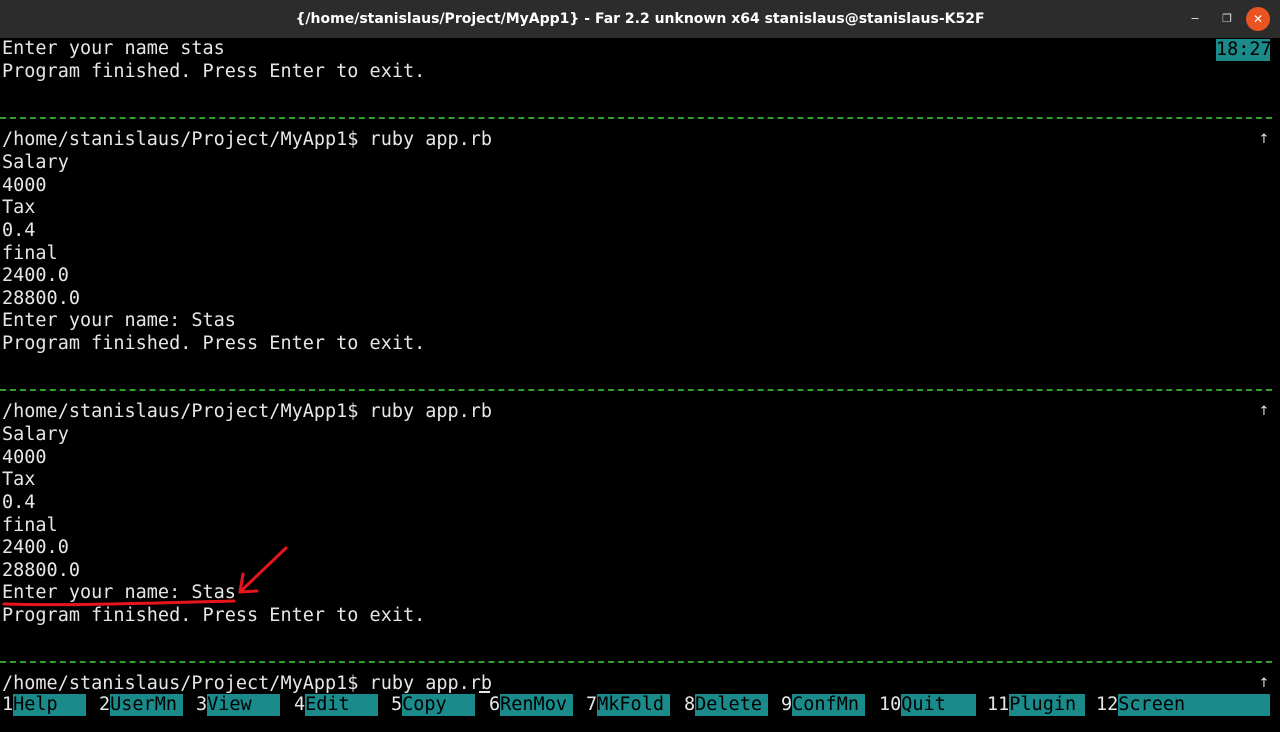 This screenshot has width=1280, height=732. Describe the element at coordinates (433, 705) in the screenshot. I see `key-f5-copy: 5Copy` at that location.